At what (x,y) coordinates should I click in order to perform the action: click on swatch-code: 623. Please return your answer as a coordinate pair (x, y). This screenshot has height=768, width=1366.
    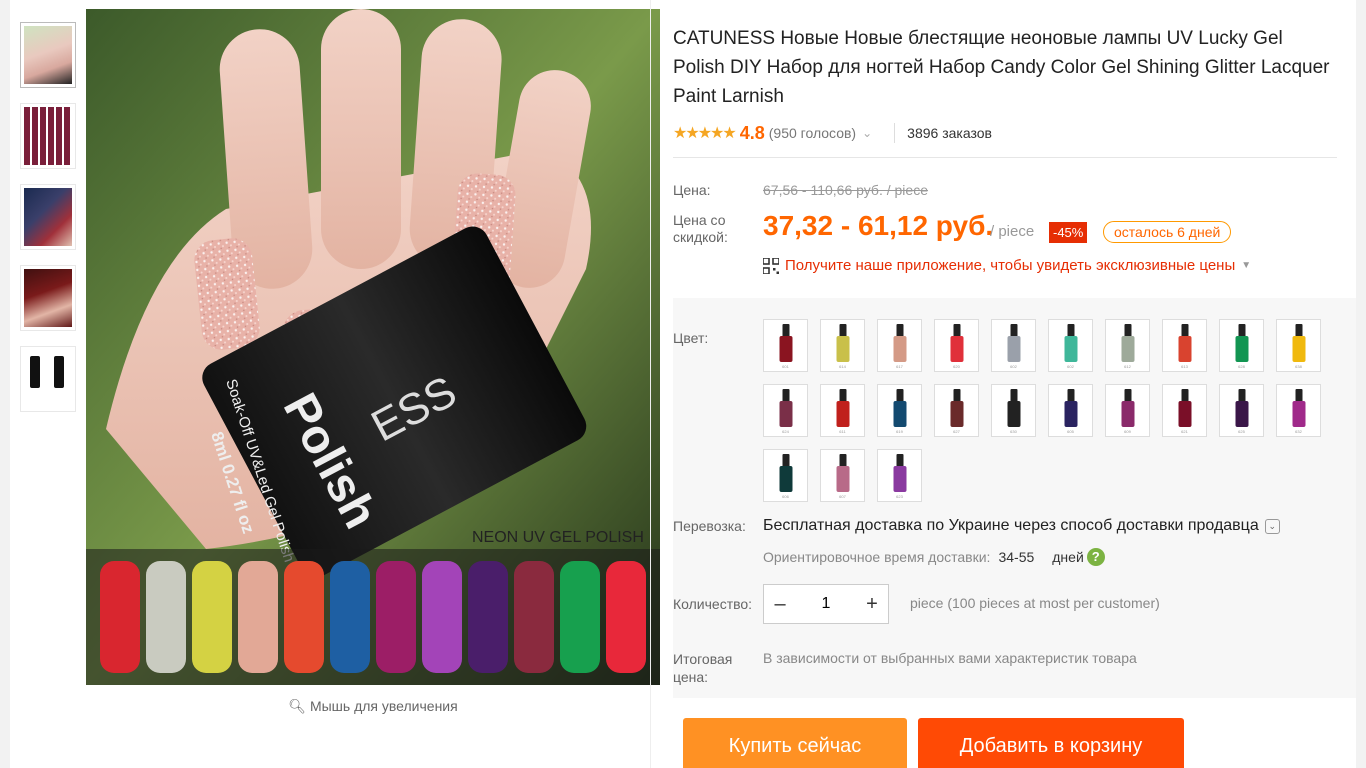
    Looking at the image, I should click on (899, 496).